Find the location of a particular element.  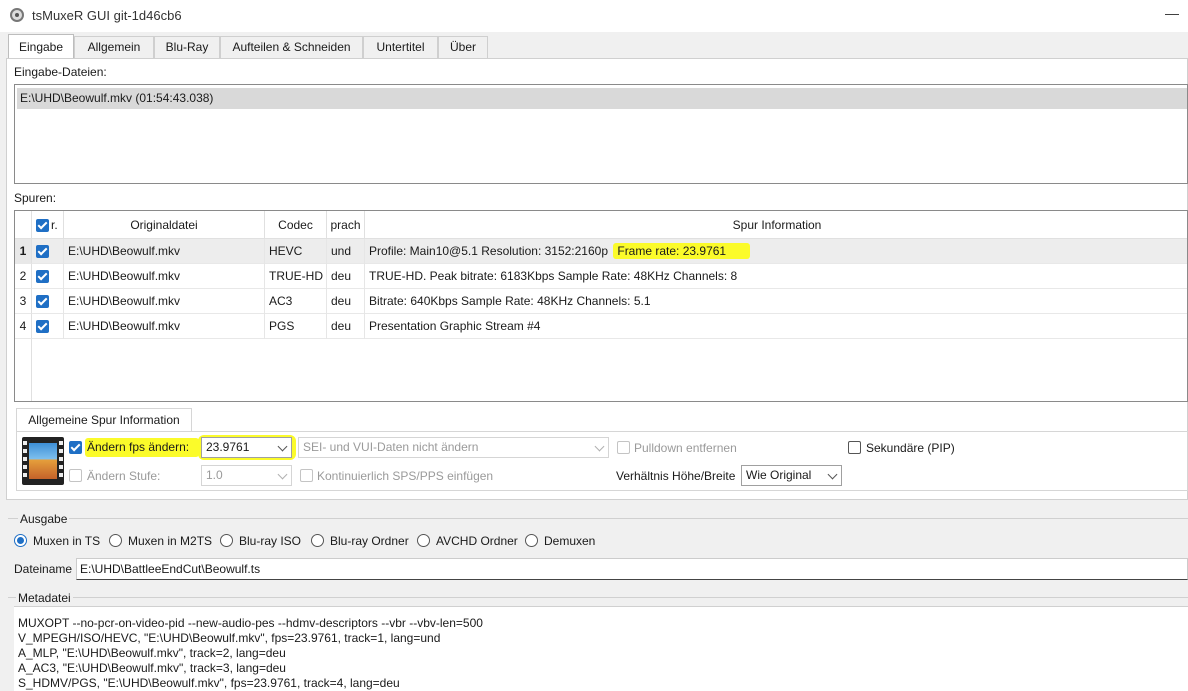

radio-muxen-m2ts-label: Muxen in M2TS is located at coordinates (170, 541).